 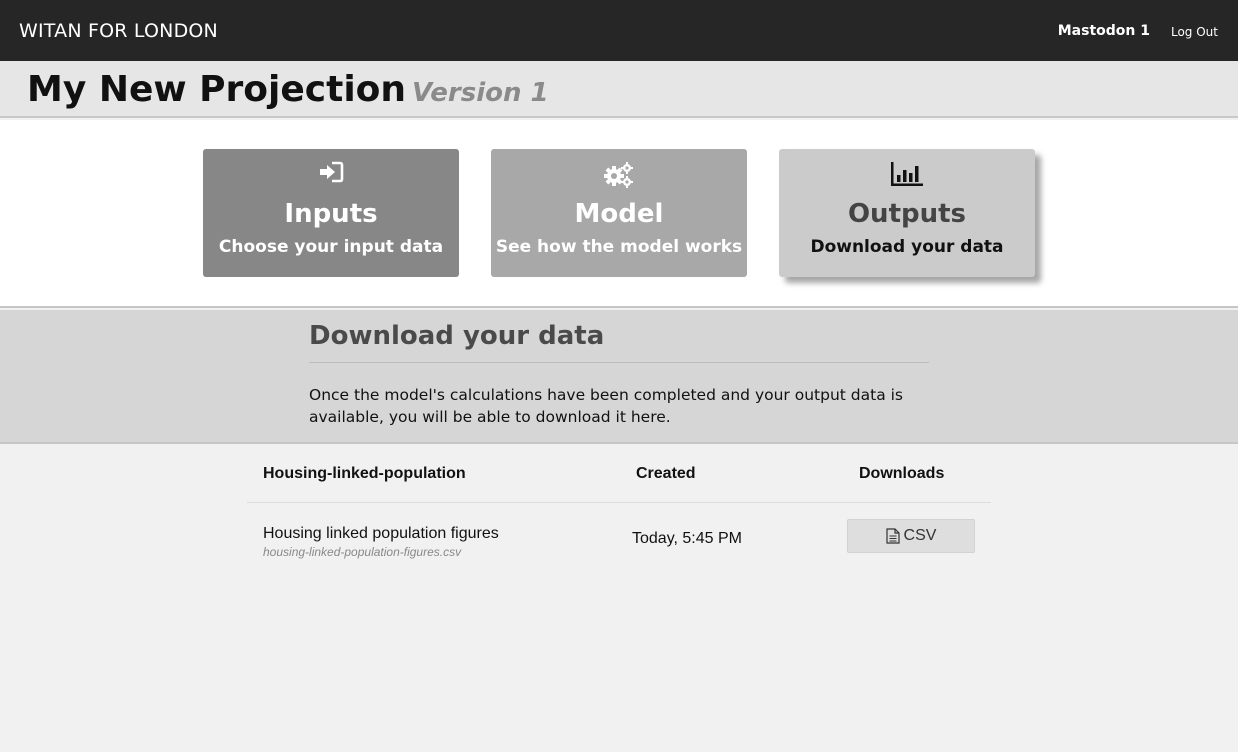 I want to click on model-card-subtitle: See how the model works, so click(x=619, y=247).